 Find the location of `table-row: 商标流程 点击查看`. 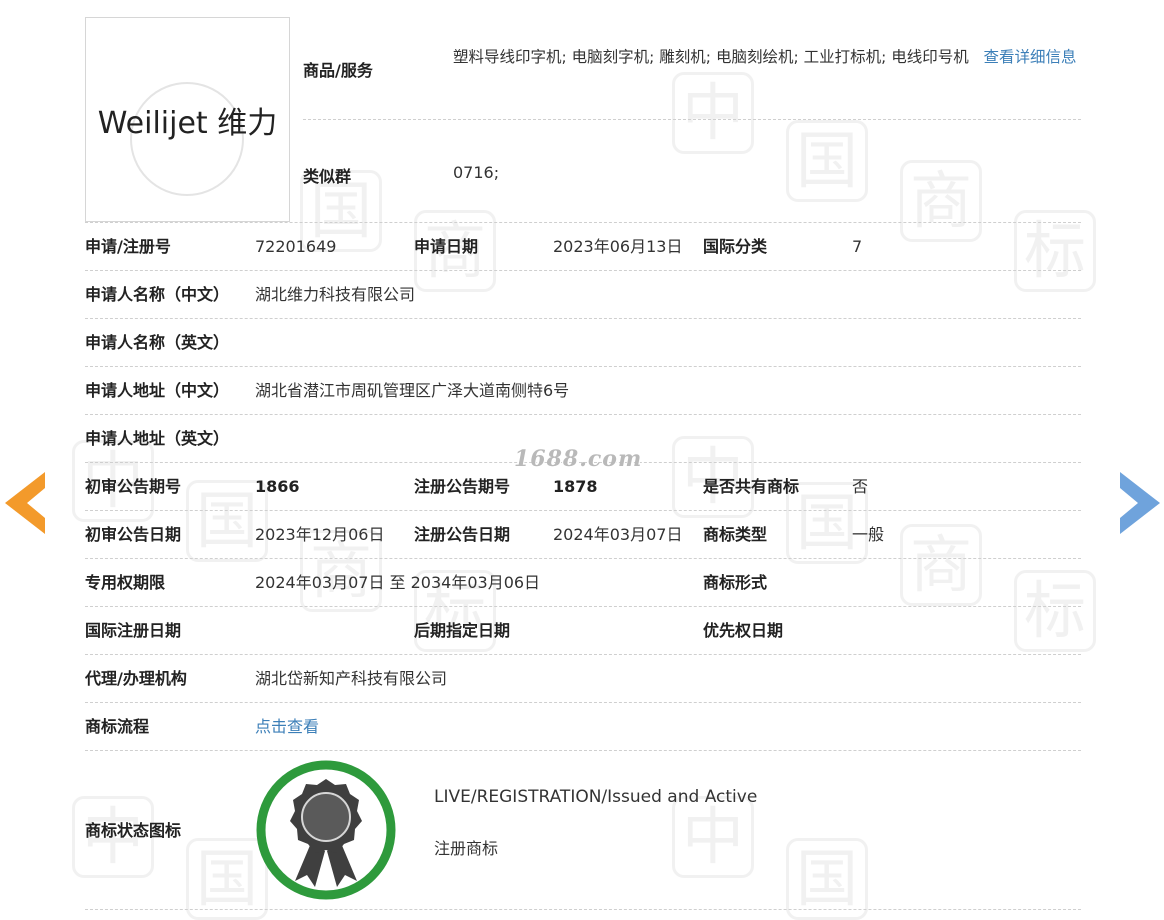

table-row: 商标流程 点击查看 is located at coordinates (583, 726).